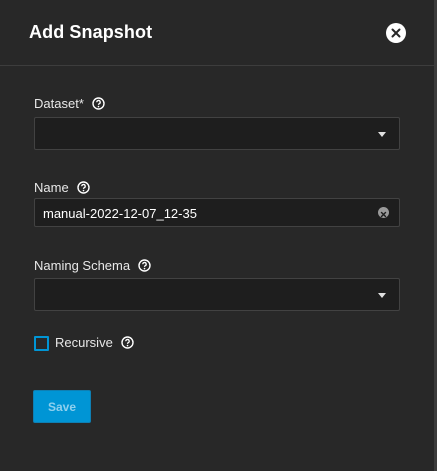 This screenshot has width=437, height=471. Describe the element at coordinates (41, 343) in the screenshot. I see `recursive-checkbox` at that location.